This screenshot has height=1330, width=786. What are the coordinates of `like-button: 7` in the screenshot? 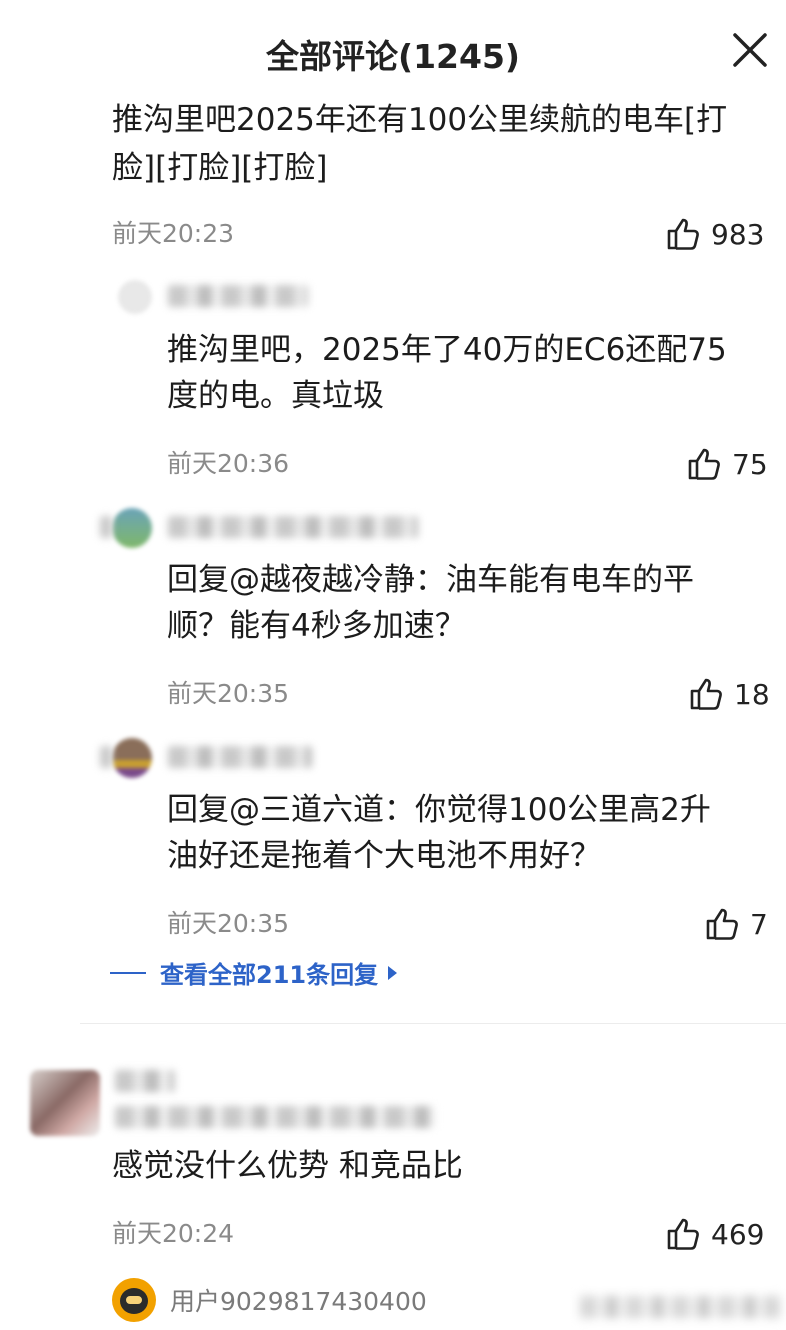 It's located at (736, 924).